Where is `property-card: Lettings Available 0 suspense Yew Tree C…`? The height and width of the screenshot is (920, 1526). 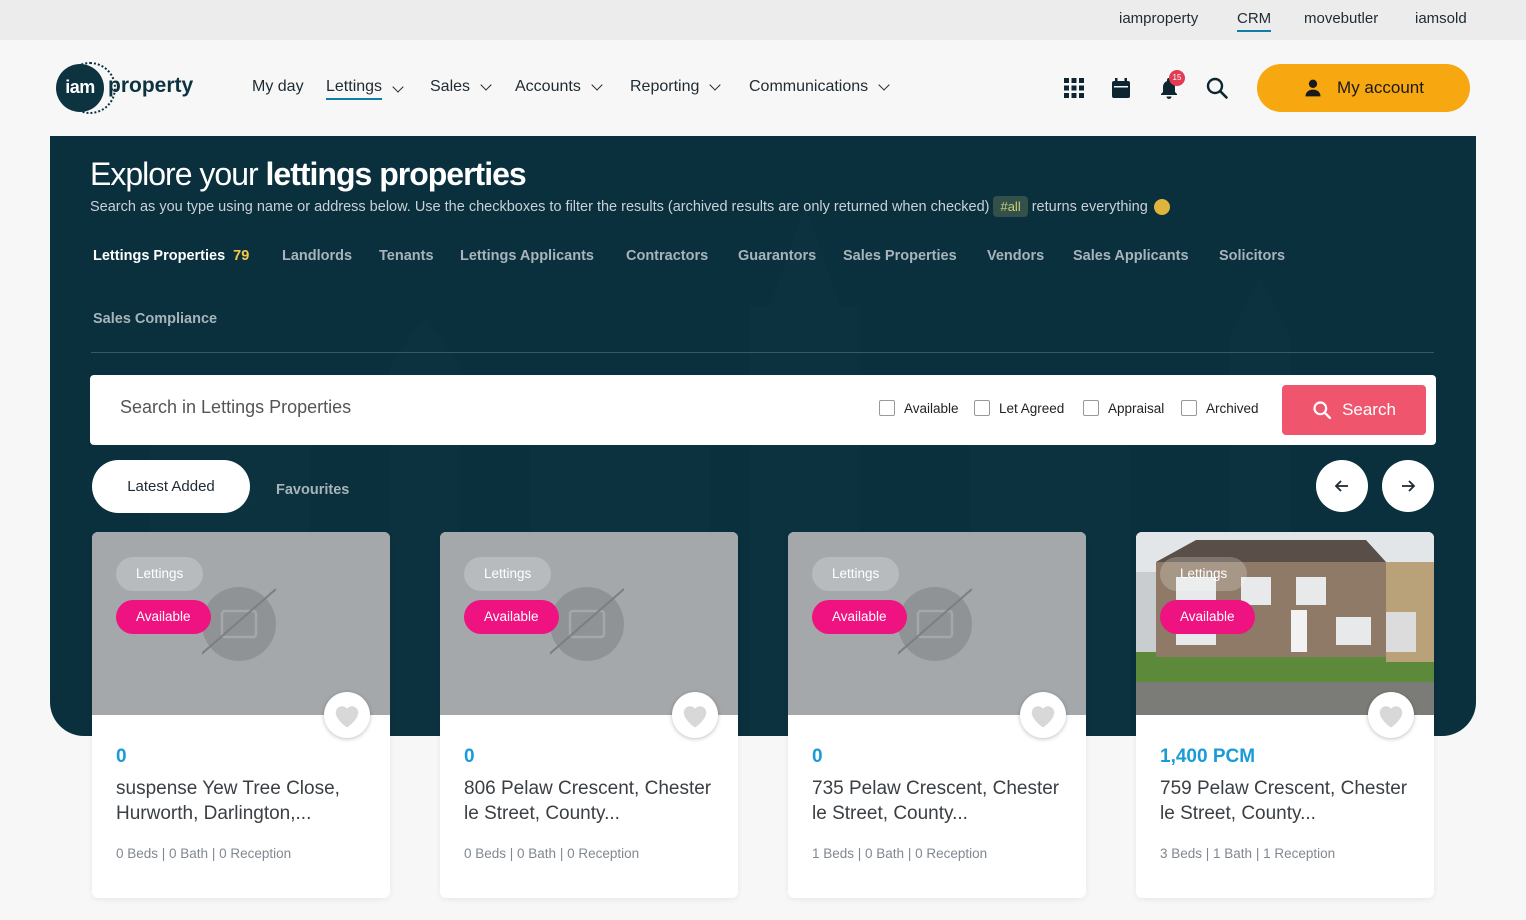 property-card: Lettings Available 0 suspense Yew Tree C… is located at coordinates (241, 715).